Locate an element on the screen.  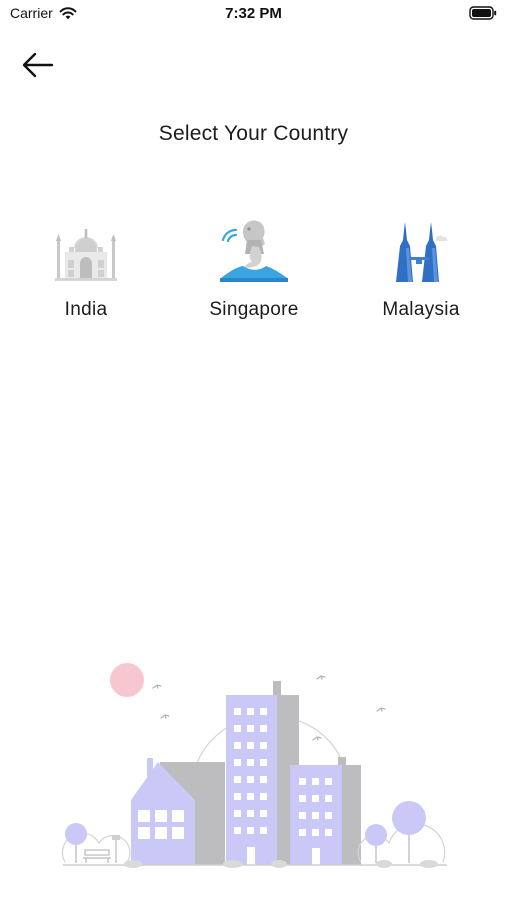
country-option-india: India is located at coordinates (86, 270).